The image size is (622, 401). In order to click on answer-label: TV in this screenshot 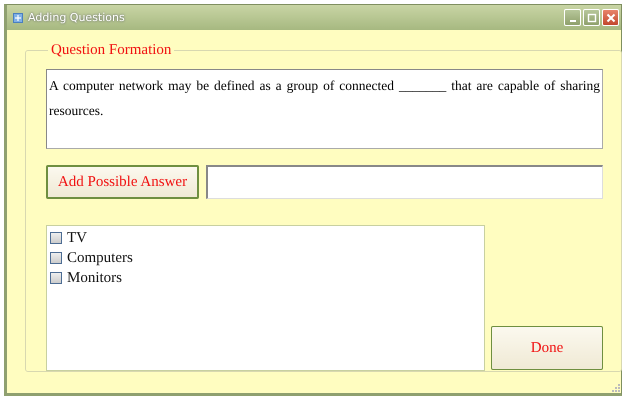, I will do `click(77, 238)`.